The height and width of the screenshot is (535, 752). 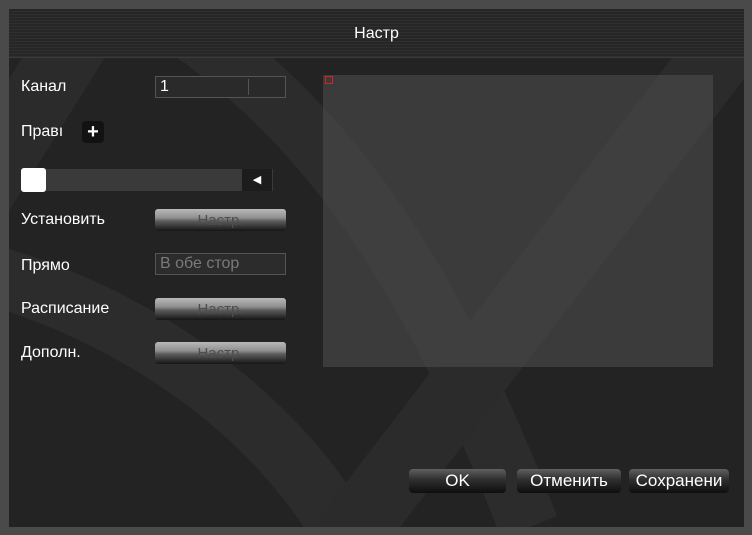 What do you see at coordinates (63, 219) in the screenshot?
I see `set-label: Установить` at bounding box center [63, 219].